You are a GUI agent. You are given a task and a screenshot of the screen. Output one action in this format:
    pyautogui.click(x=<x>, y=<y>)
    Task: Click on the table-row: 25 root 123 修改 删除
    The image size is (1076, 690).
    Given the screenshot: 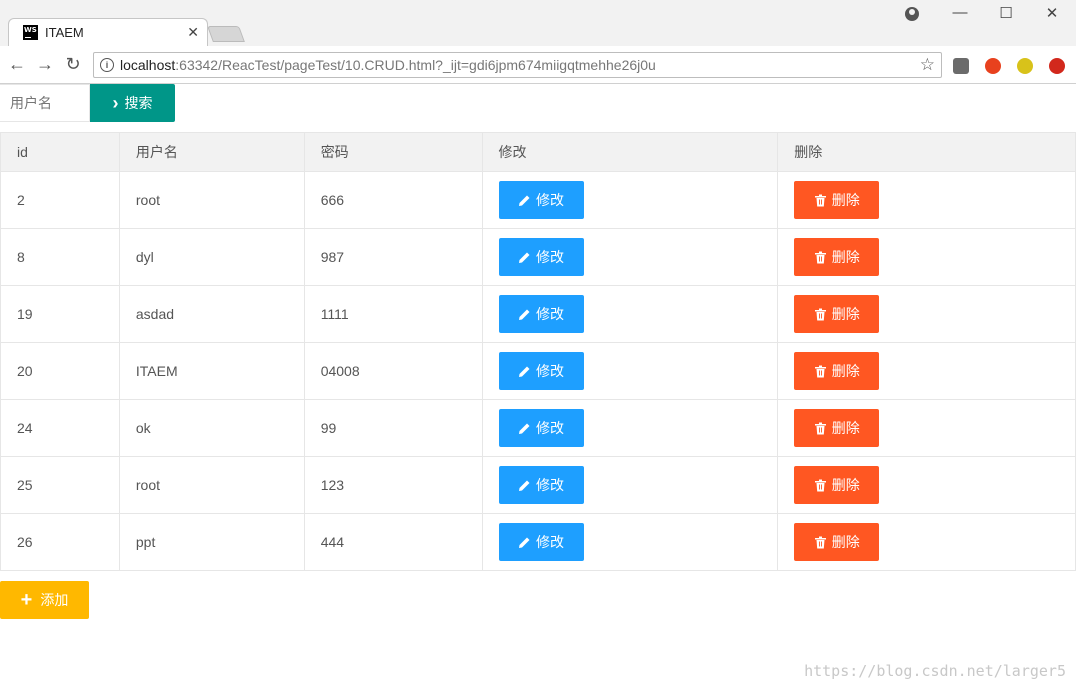 What is the action you would take?
    pyautogui.click(x=538, y=485)
    